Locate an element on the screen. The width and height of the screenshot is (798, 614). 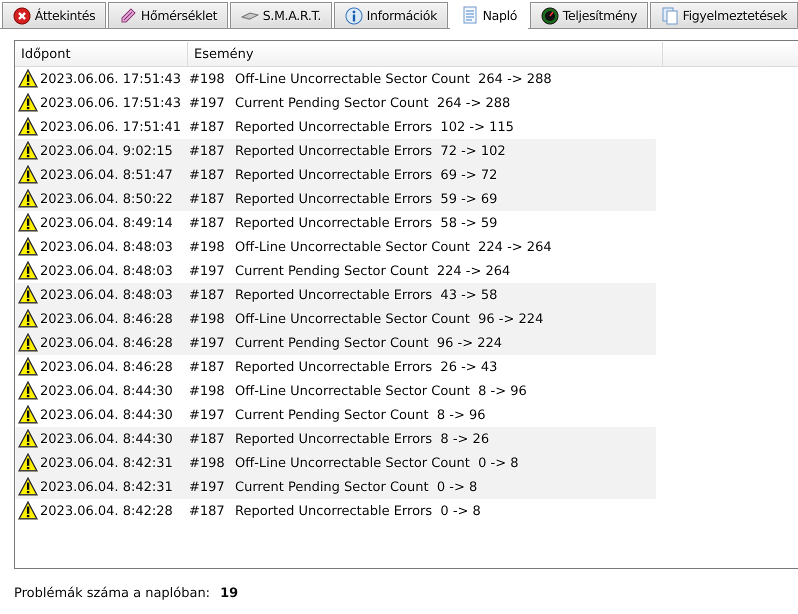
table-row: 2023.06.04. 8:42:28 #187 Reported Uncorrectable Errors 0 -> 8 is located at coordinates (335, 511).